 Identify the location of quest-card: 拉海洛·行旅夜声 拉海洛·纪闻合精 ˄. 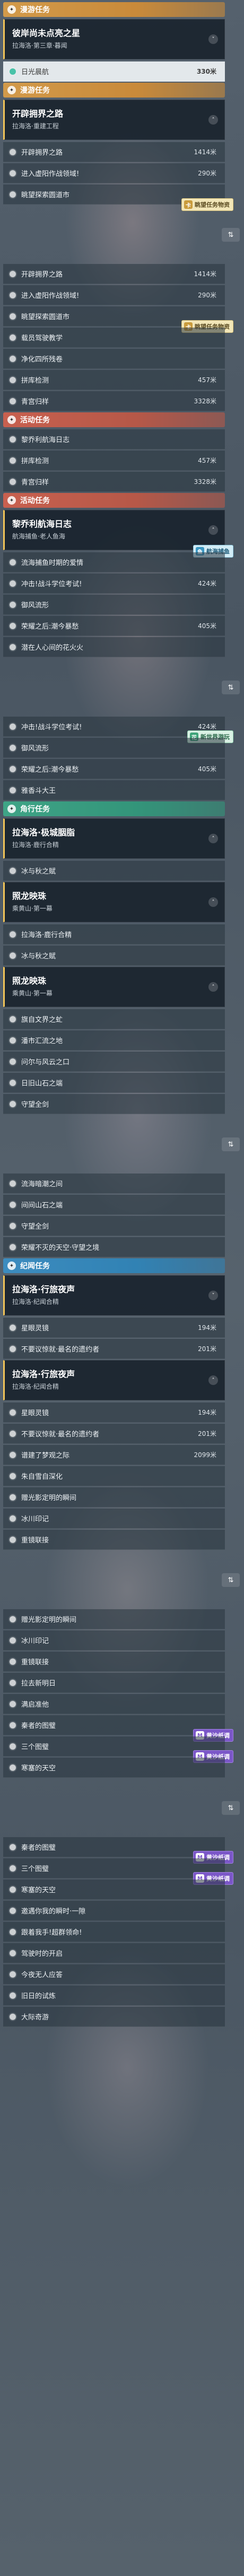
(114, 1380).